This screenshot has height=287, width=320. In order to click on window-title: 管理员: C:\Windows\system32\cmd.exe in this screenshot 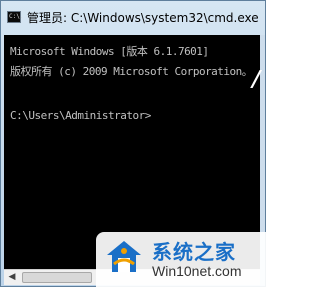, I will do `click(143, 18)`.